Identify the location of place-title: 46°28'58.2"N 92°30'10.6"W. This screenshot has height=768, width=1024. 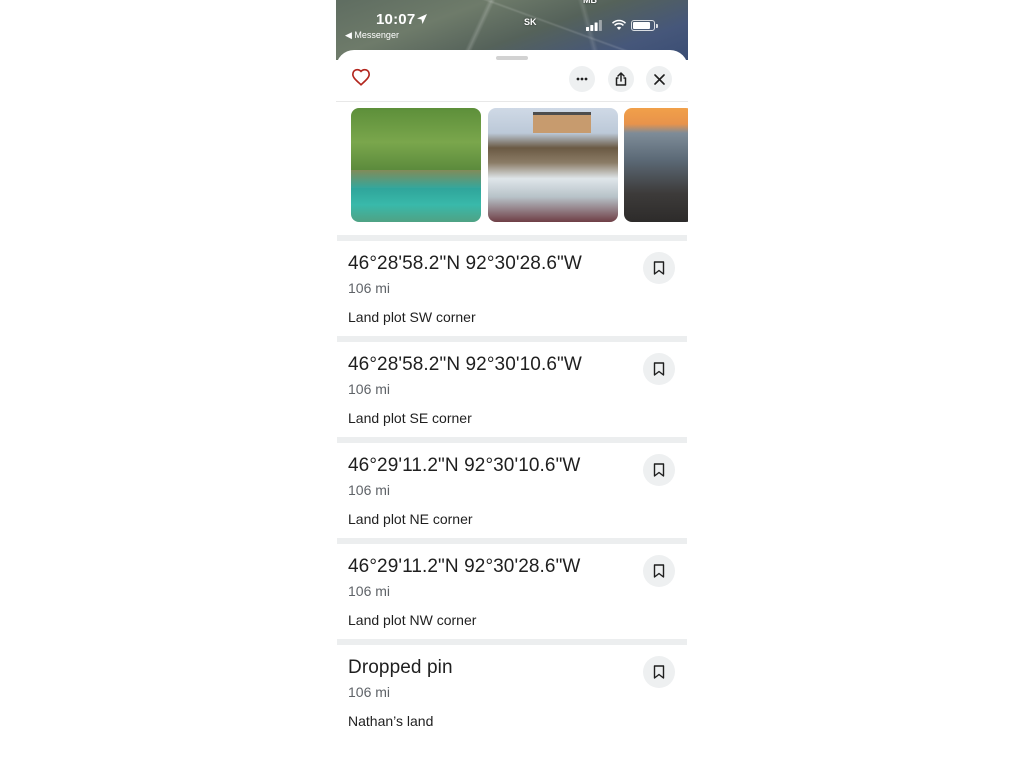
(465, 364).